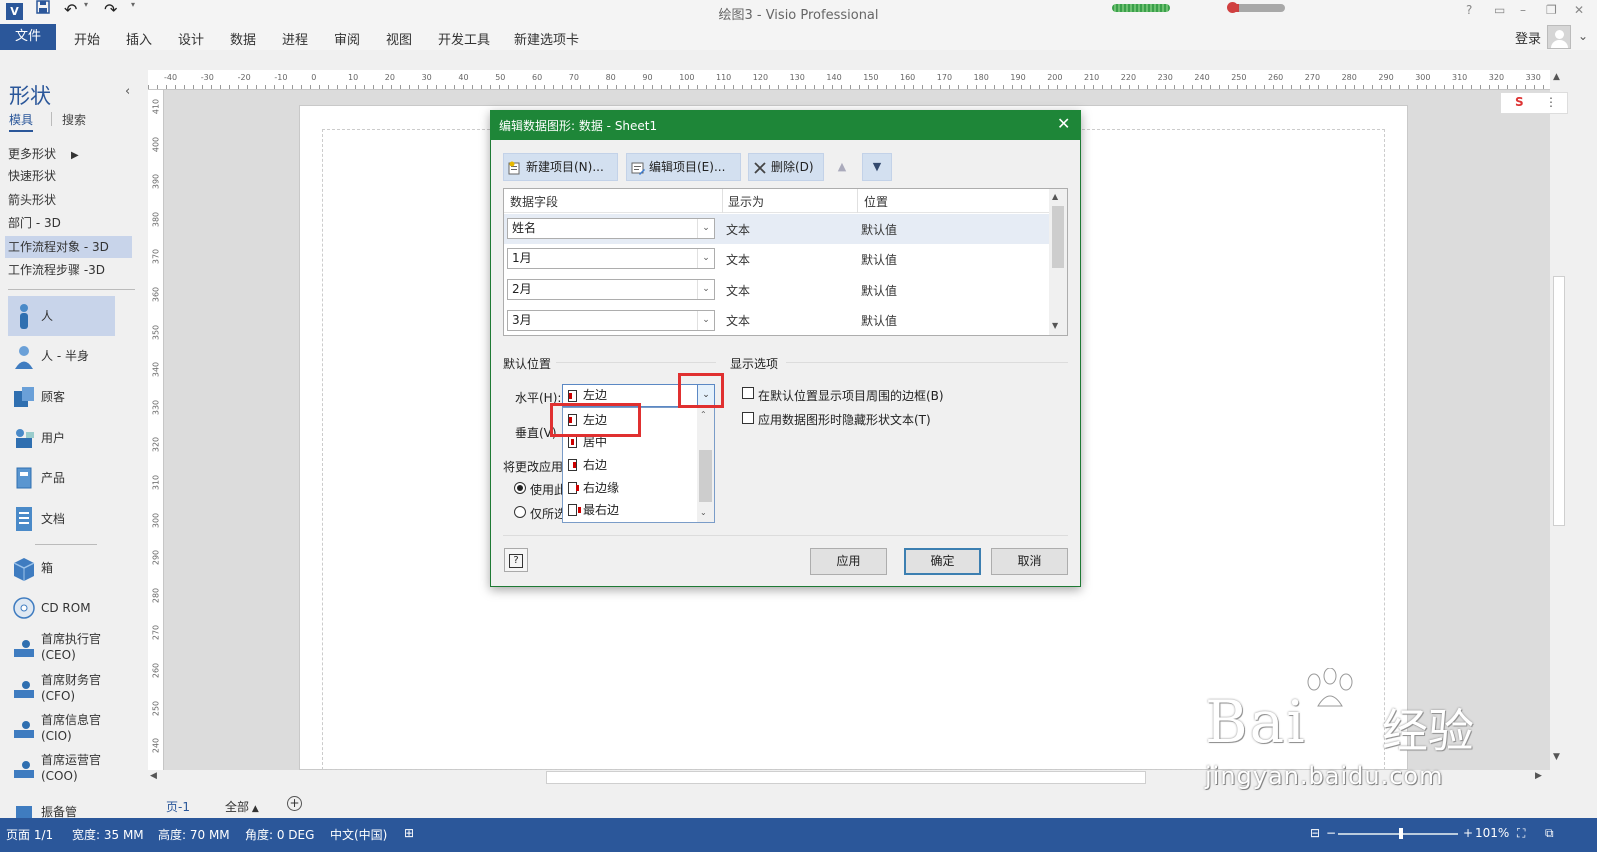 This screenshot has height=852, width=1597. What do you see at coordinates (1551, 10) in the screenshot?
I see `restore-icon: ❐` at bounding box center [1551, 10].